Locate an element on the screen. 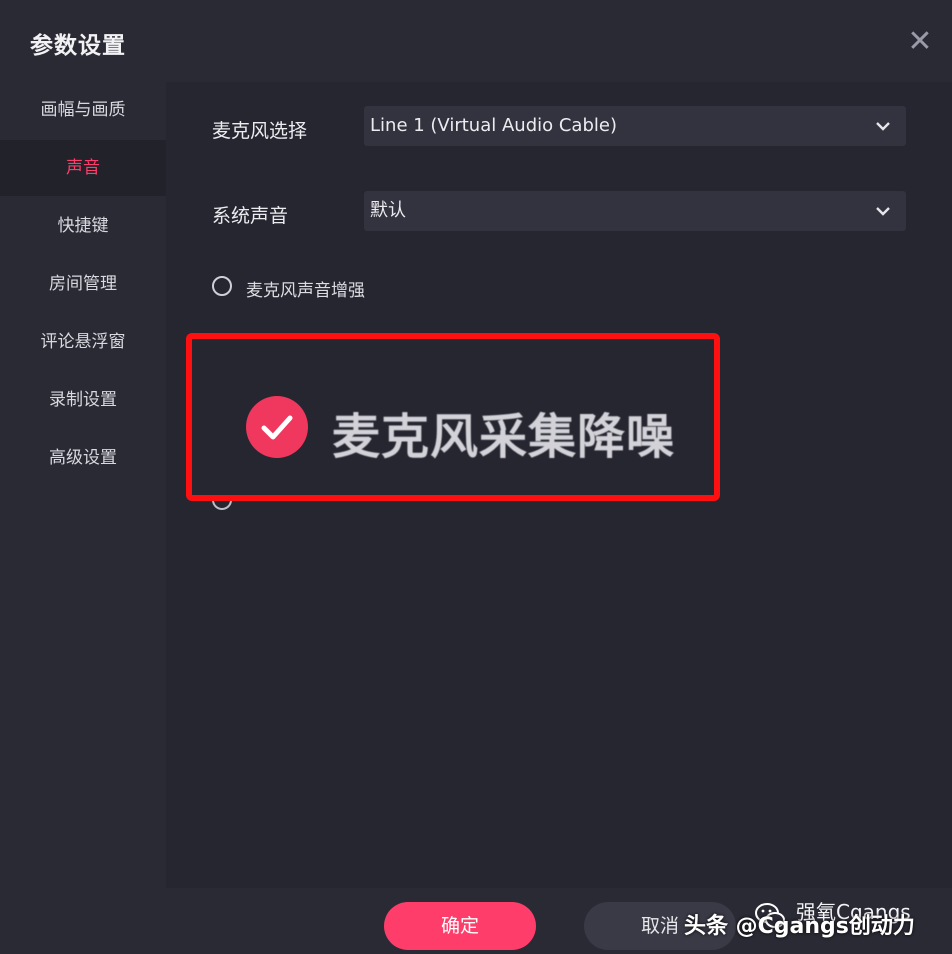 This screenshot has width=952, height=954. noise-reduction-label: 麦克风采集降噪 is located at coordinates (504, 437).